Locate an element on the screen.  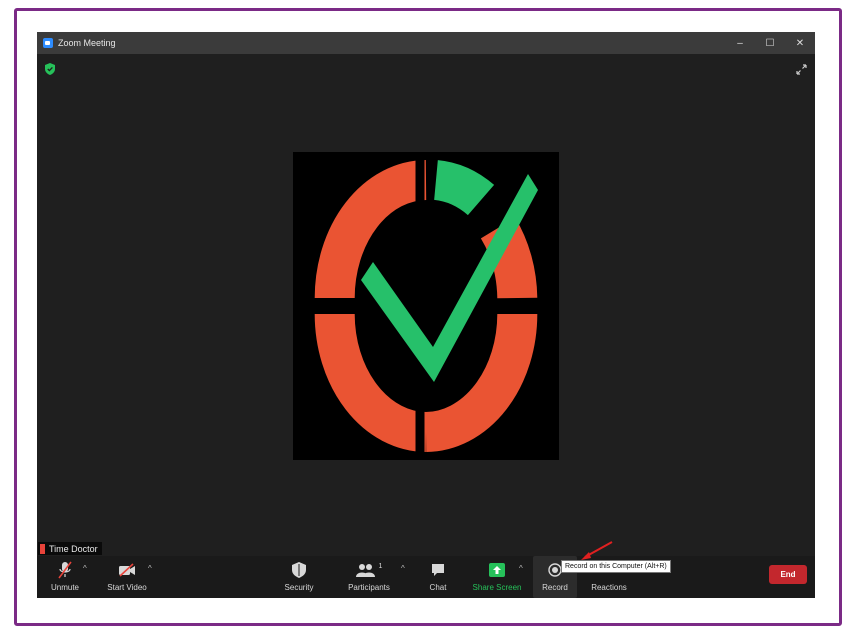
participants-options-caret: ^ is located at coordinates (403, 568).